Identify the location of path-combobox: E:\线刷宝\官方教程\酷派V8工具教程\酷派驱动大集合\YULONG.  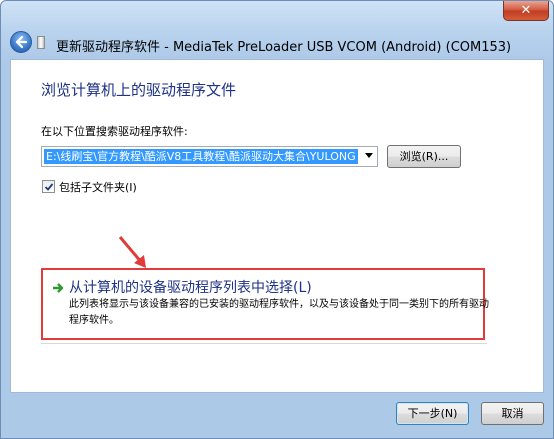
(209, 156).